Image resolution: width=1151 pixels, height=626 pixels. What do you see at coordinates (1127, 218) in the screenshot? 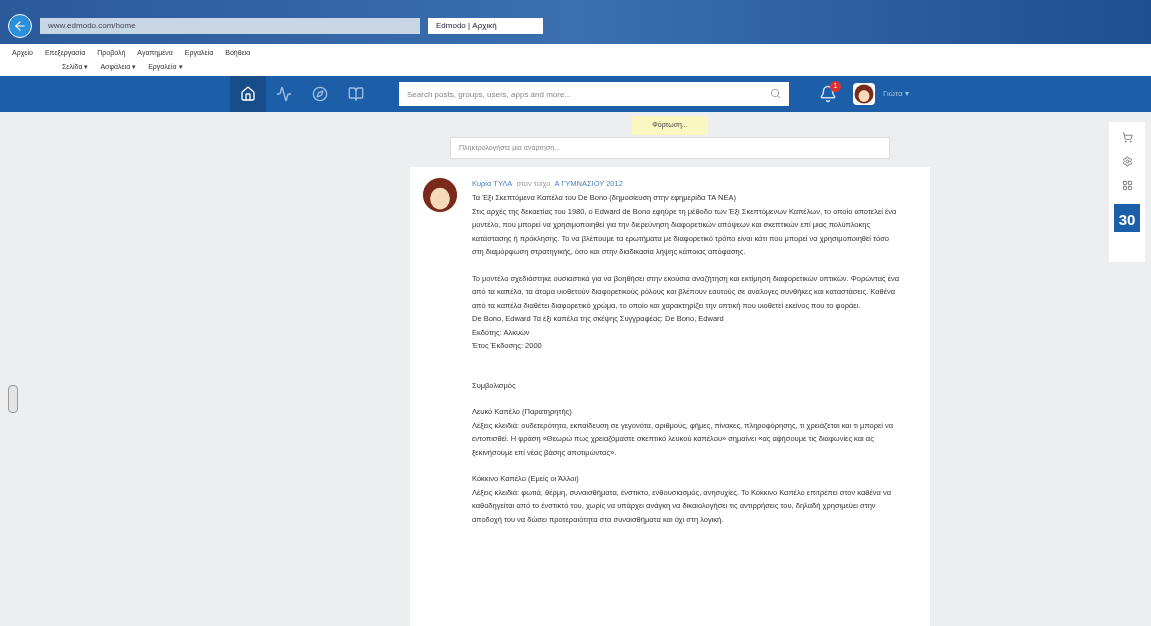
I see `calendar-button: 30` at bounding box center [1127, 218].